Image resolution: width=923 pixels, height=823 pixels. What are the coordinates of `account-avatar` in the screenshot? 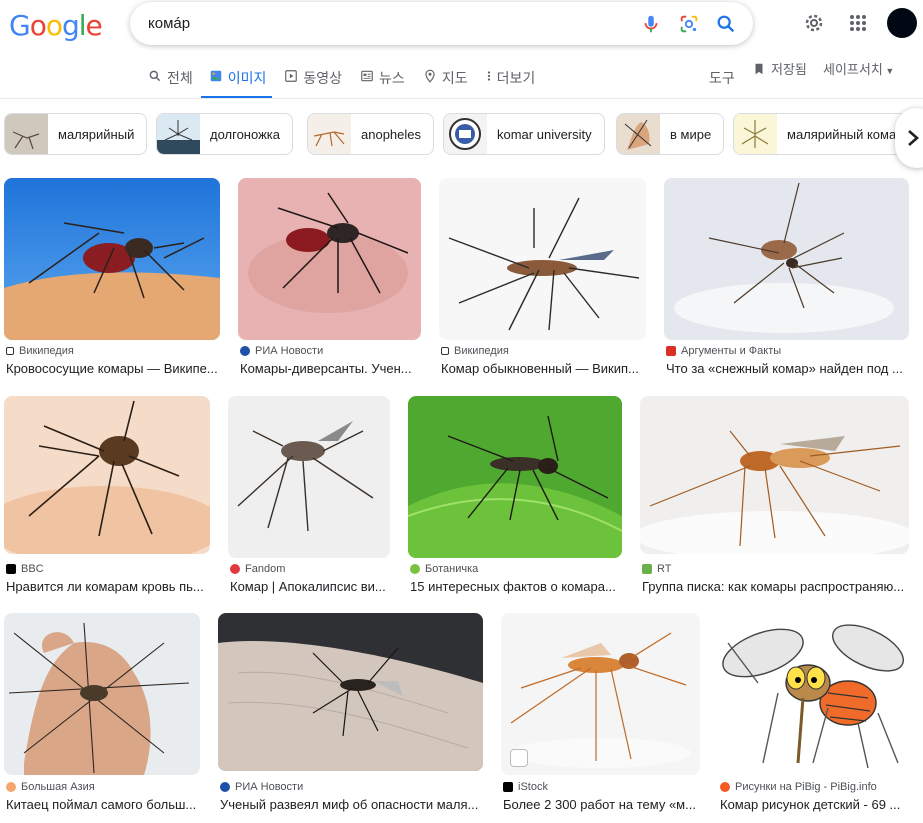 It's located at (902, 23).